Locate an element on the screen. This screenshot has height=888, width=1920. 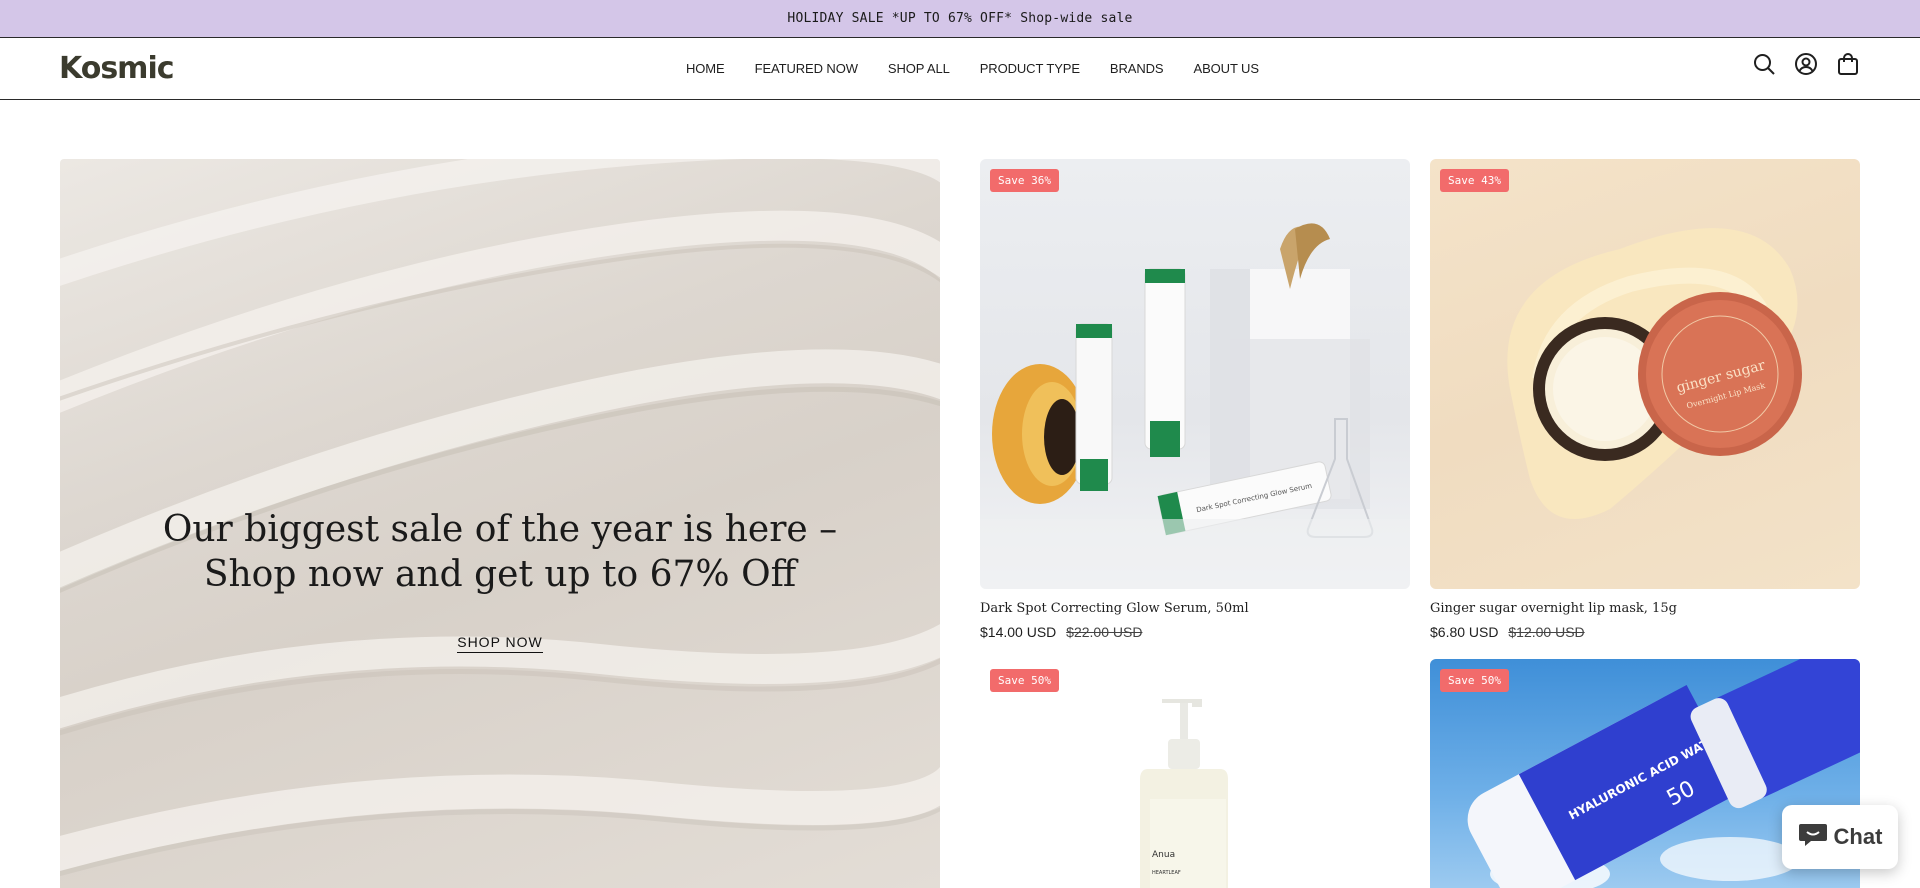
chat-label: Chat is located at coordinates (1858, 836).